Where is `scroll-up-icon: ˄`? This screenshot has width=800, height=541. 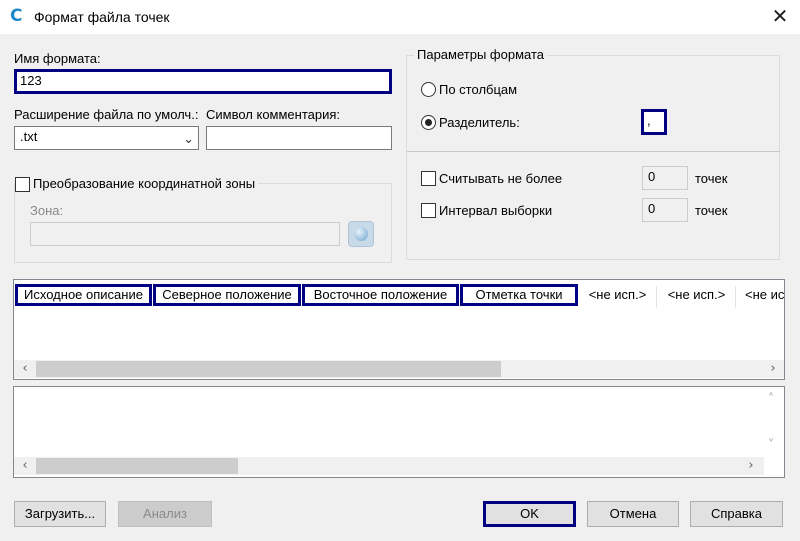 scroll-up-icon: ˄ is located at coordinates (771, 400).